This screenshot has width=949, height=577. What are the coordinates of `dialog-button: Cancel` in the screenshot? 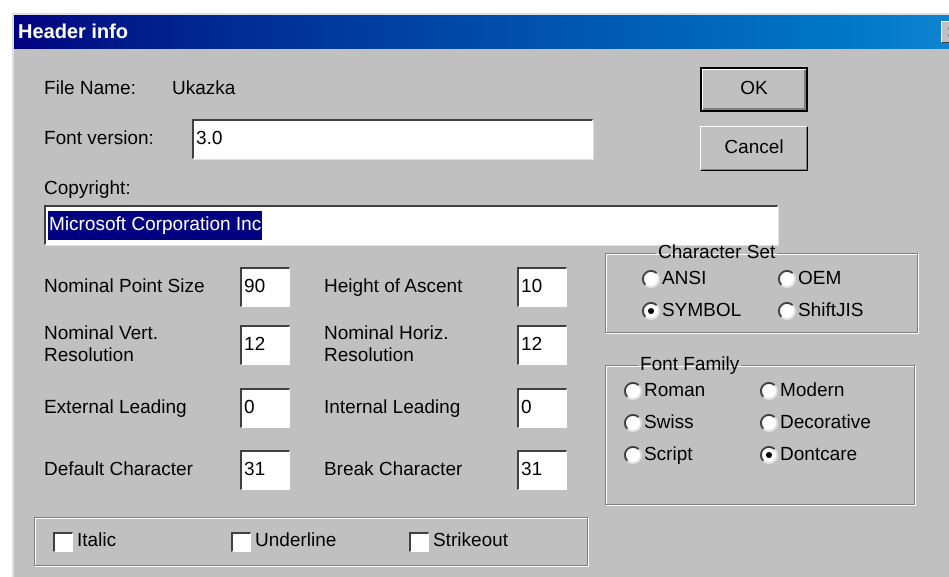 It's located at (754, 148).